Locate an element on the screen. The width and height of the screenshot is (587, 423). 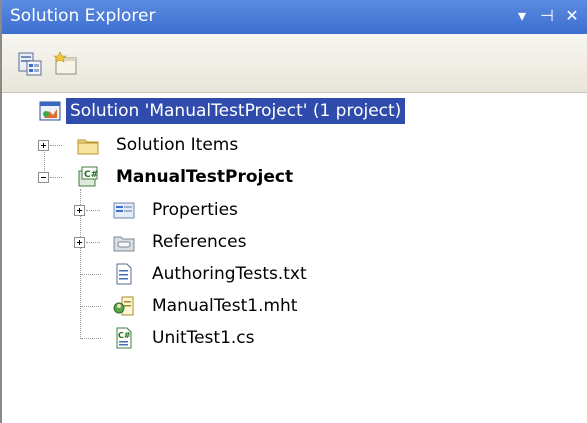
references-folder-icon is located at coordinates (124, 244).